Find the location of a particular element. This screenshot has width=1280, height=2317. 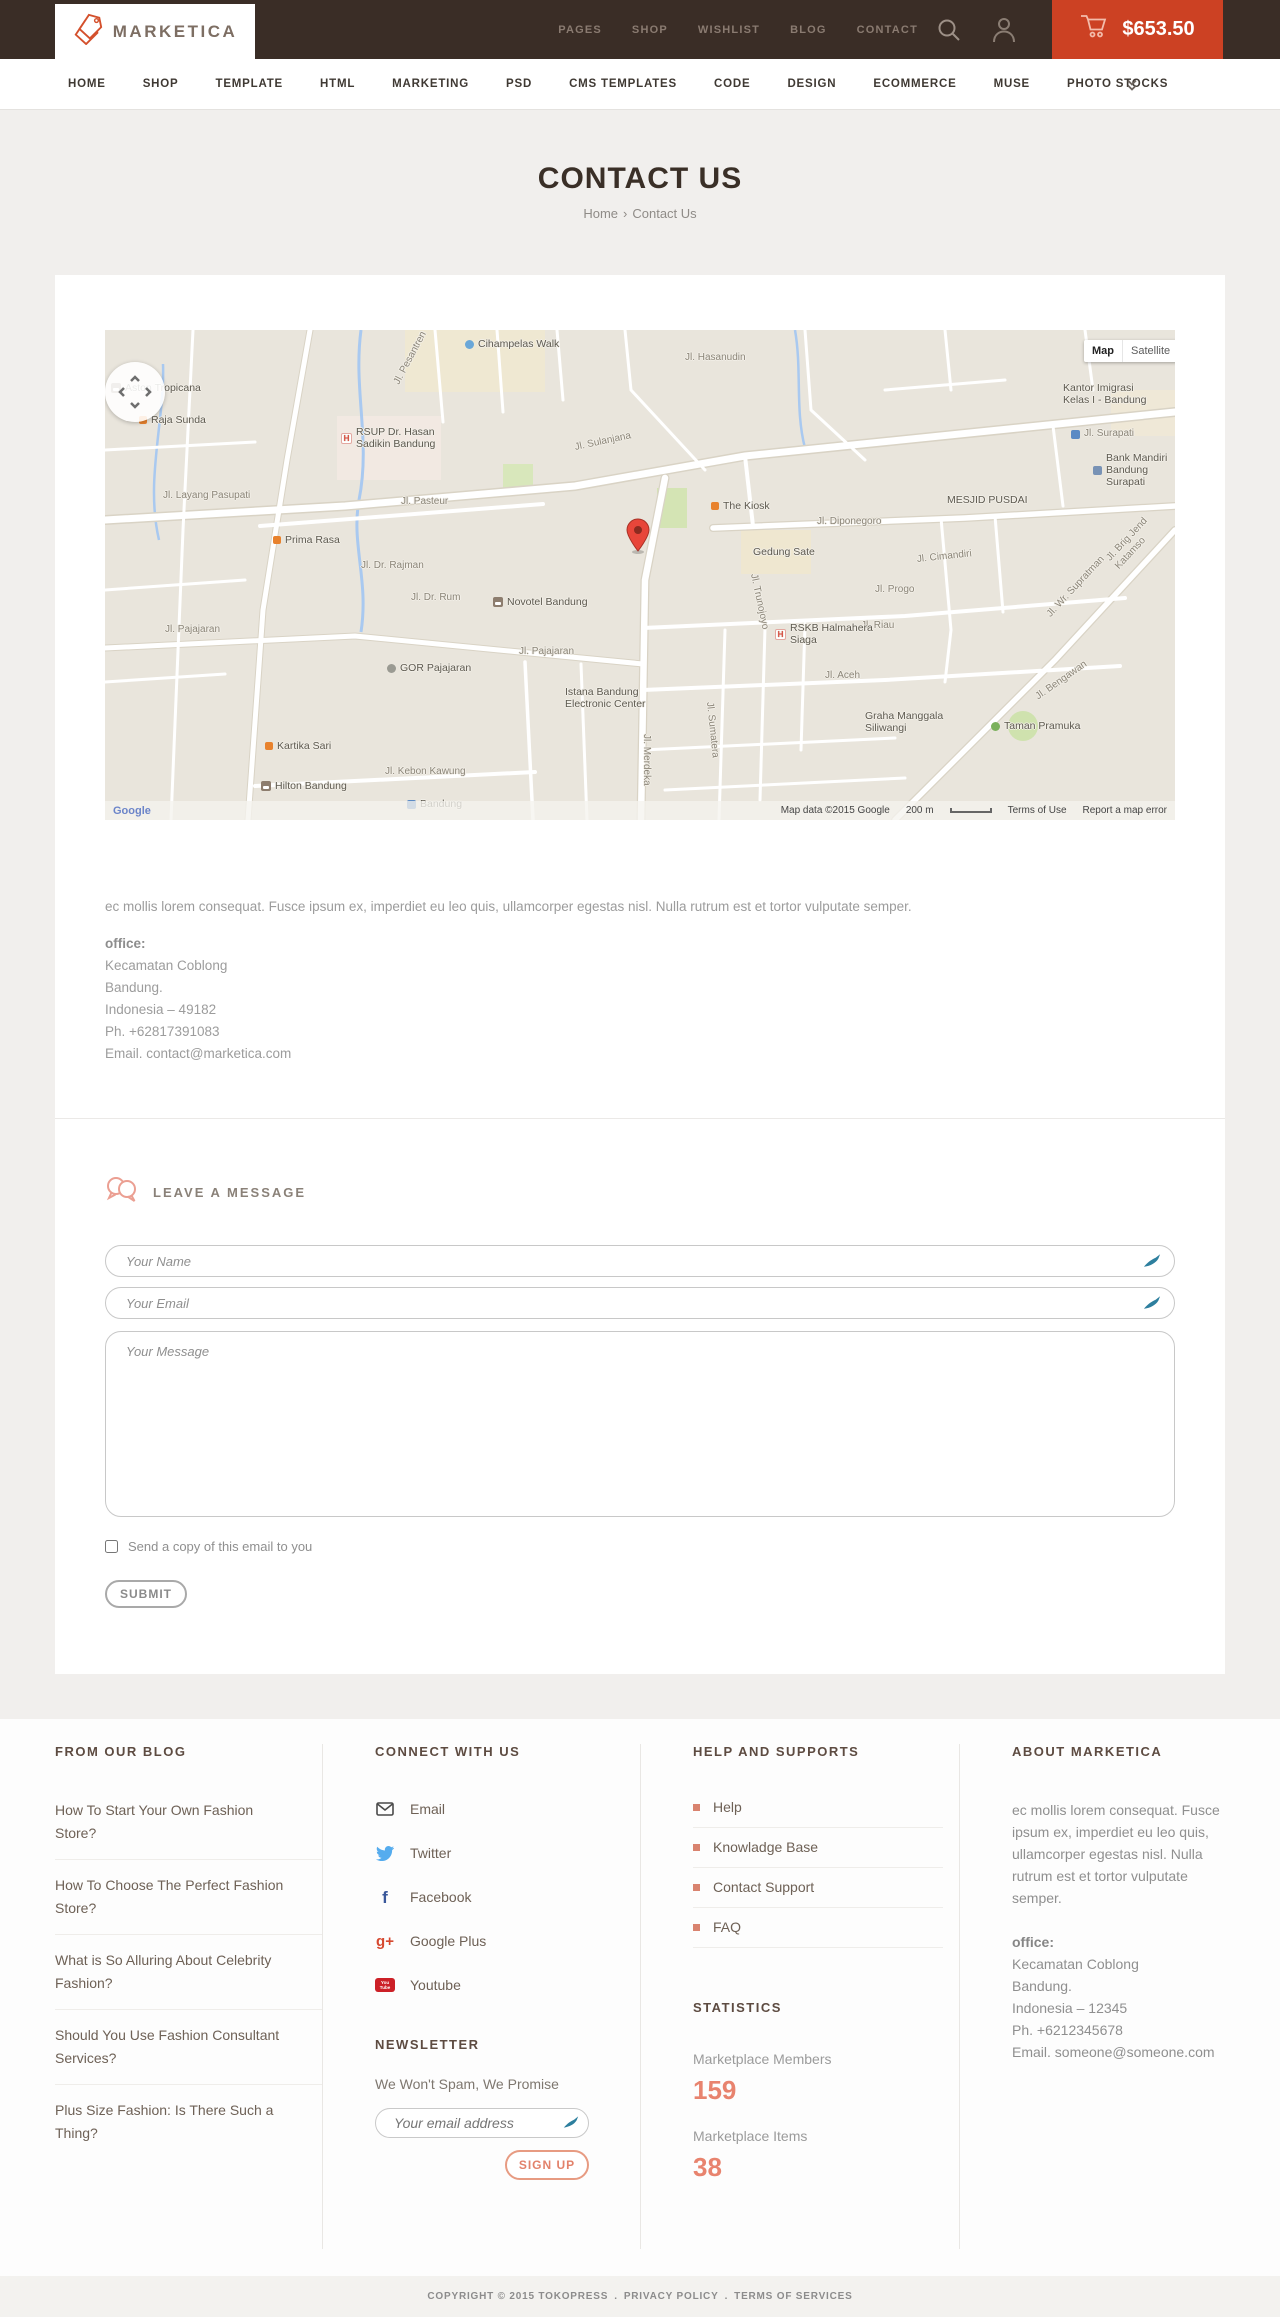

map-label: Kartika Sari is located at coordinates (298, 746).